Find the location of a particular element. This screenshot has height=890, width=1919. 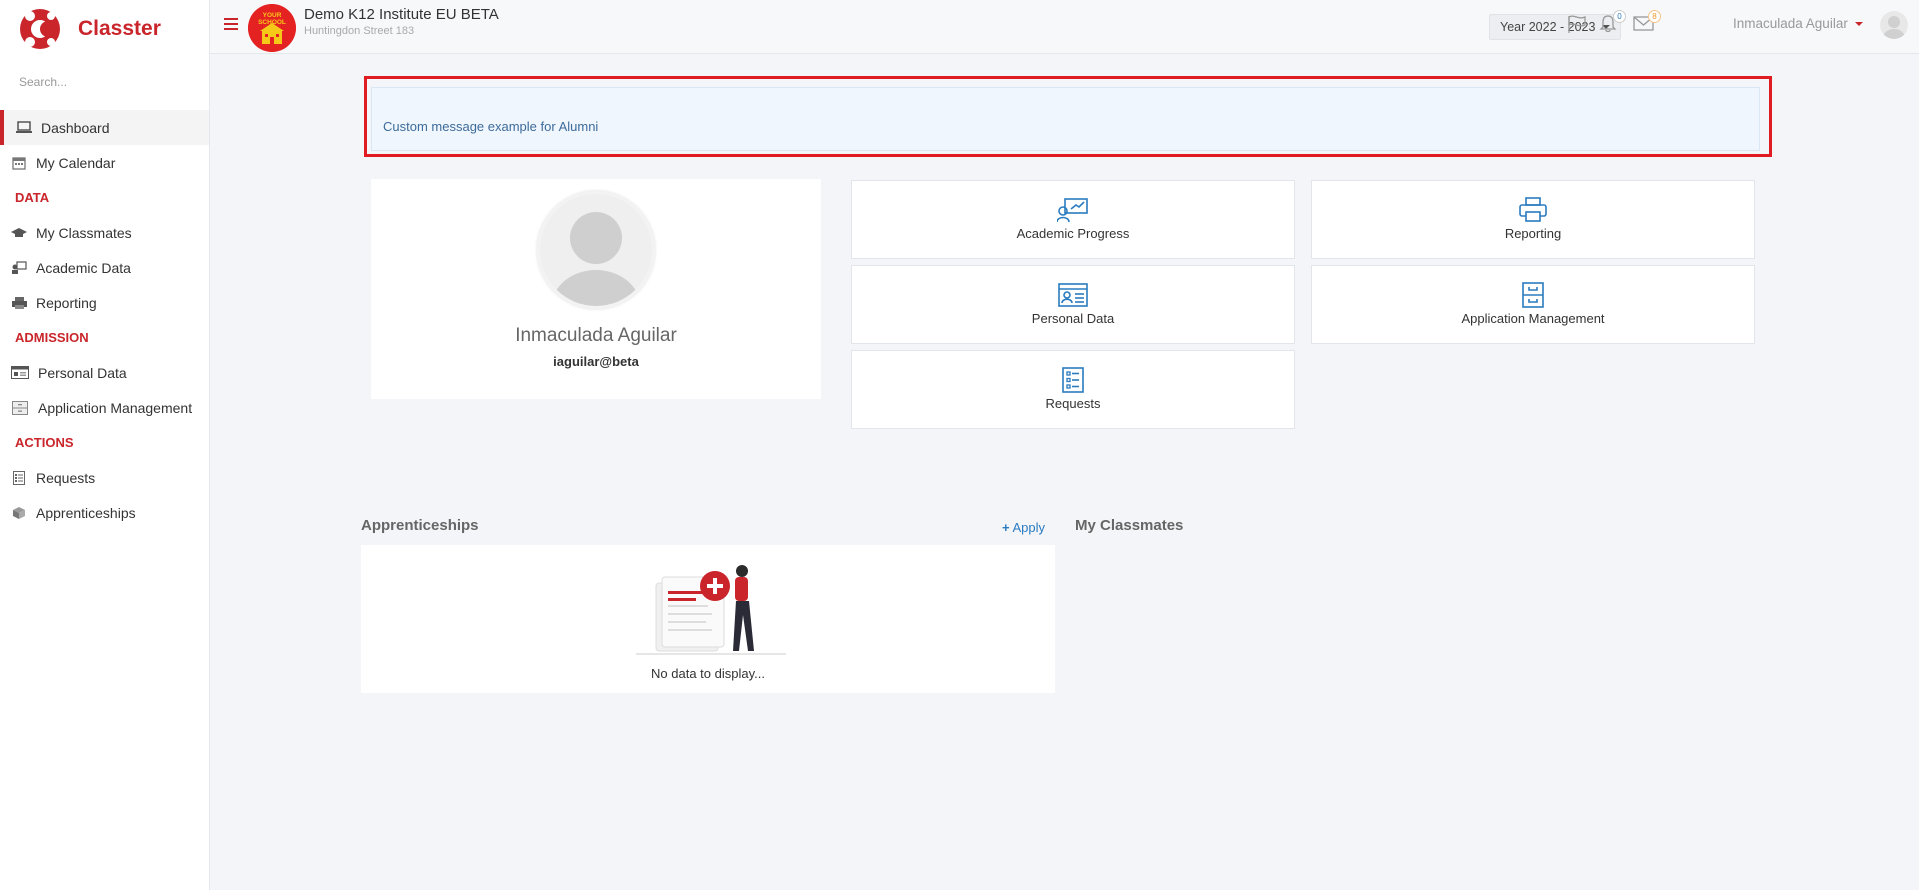

sidebar-item-requests: Requests is located at coordinates (104, 477).